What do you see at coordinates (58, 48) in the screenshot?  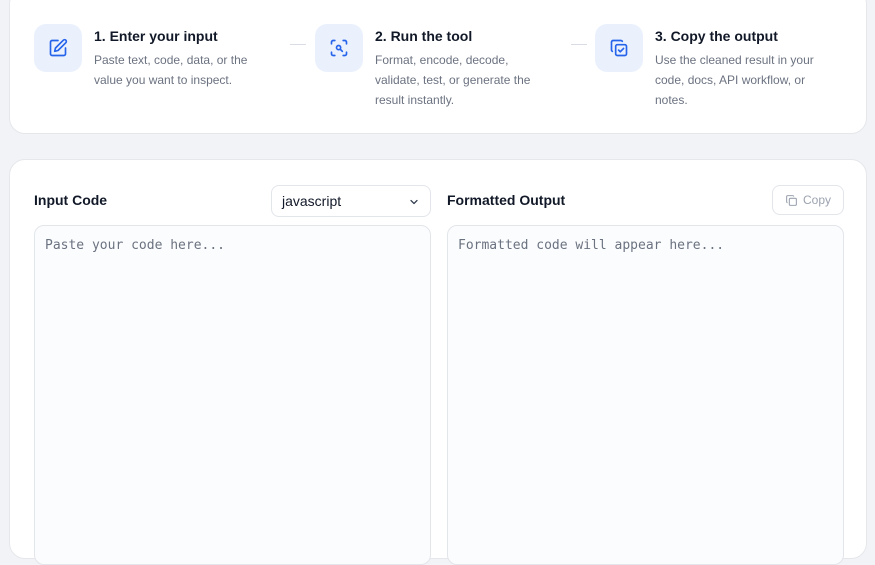 I see `edit-icon` at bounding box center [58, 48].